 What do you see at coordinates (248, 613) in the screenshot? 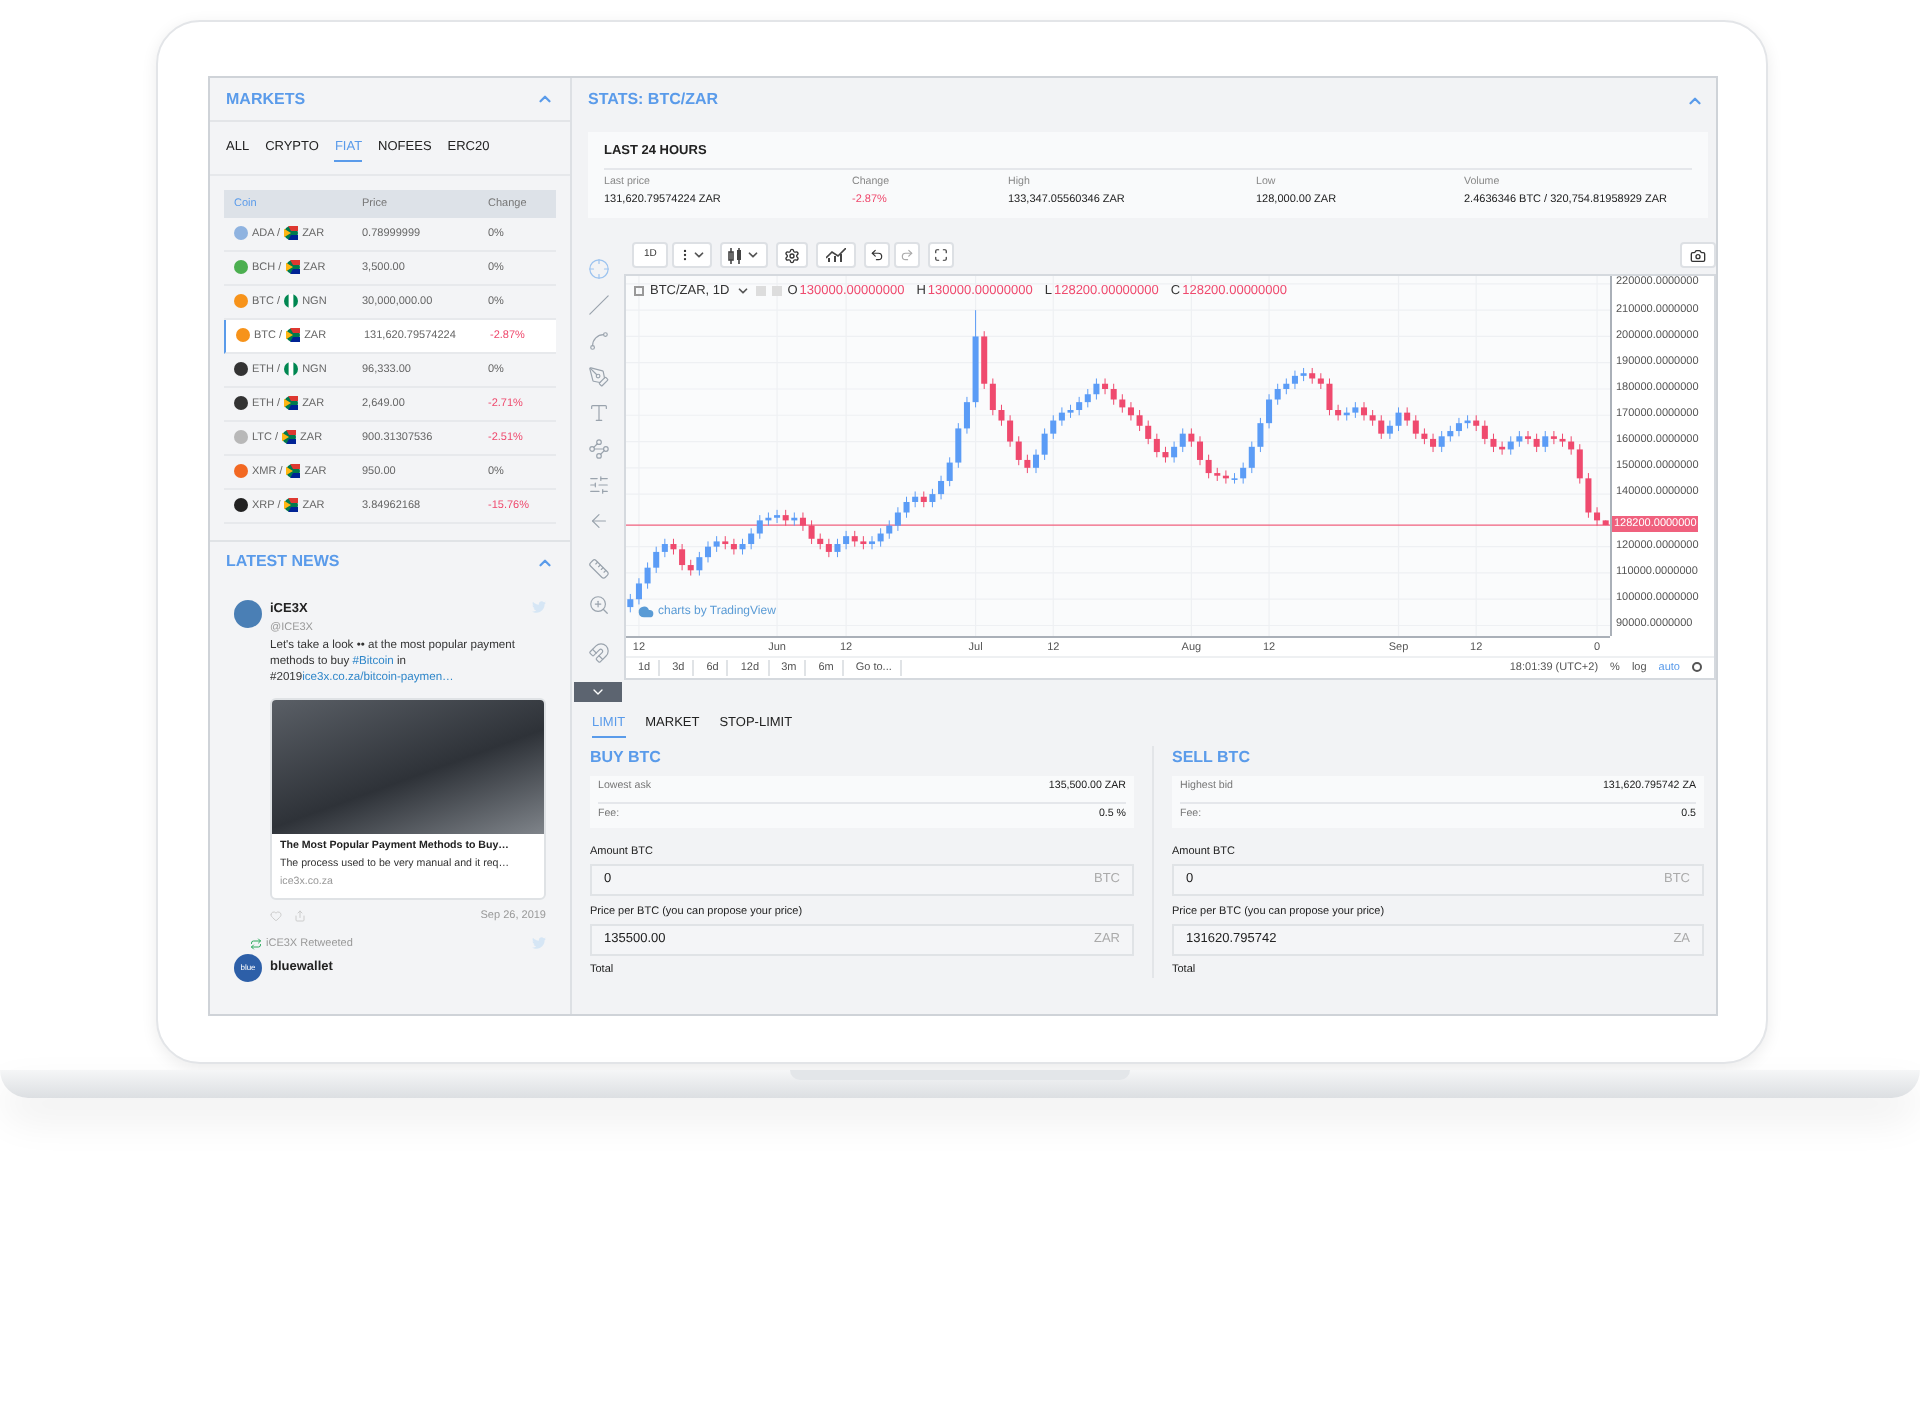
I see `avatar-placeholder` at bounding box center [248, 613].